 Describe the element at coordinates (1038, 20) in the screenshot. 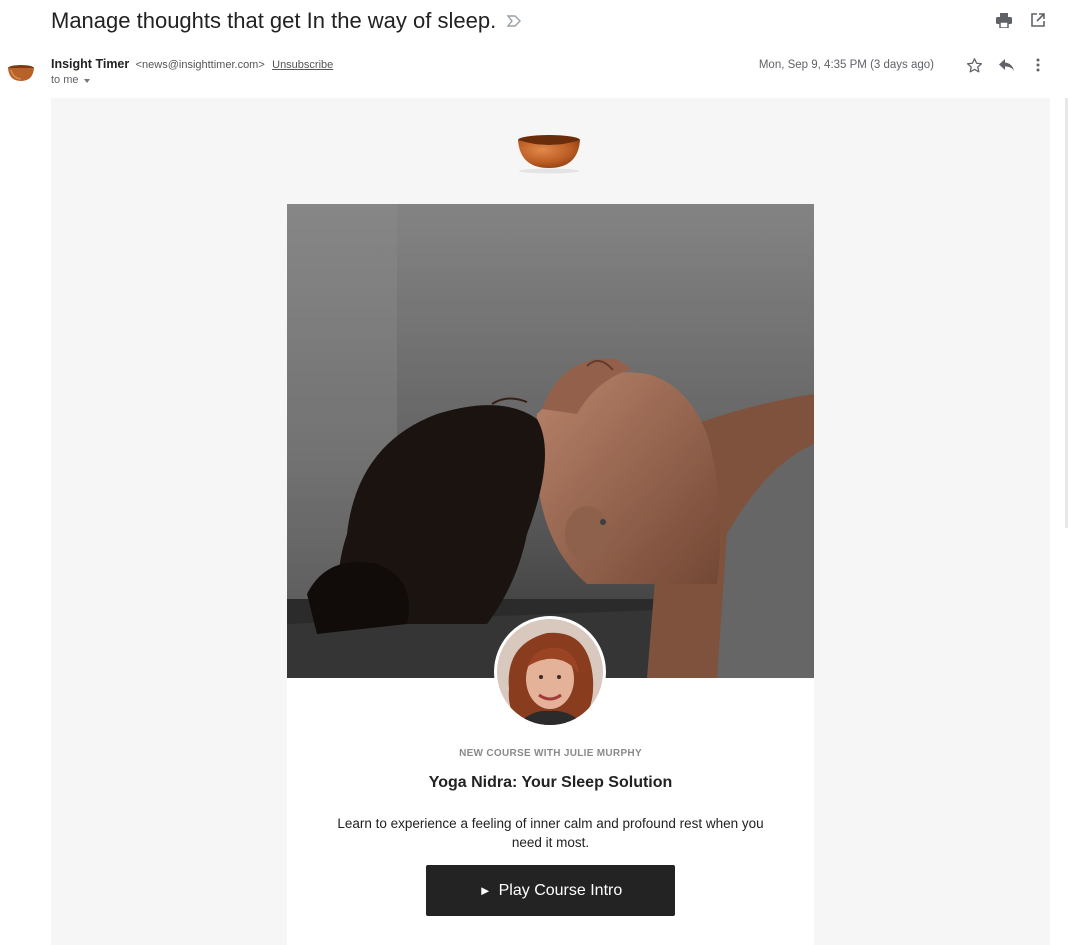

I see `open-in-new-window-icon` at that location.